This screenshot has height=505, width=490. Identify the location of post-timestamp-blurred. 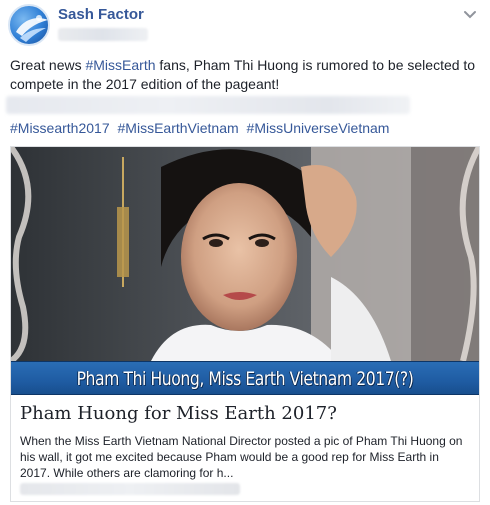
(103, 34).